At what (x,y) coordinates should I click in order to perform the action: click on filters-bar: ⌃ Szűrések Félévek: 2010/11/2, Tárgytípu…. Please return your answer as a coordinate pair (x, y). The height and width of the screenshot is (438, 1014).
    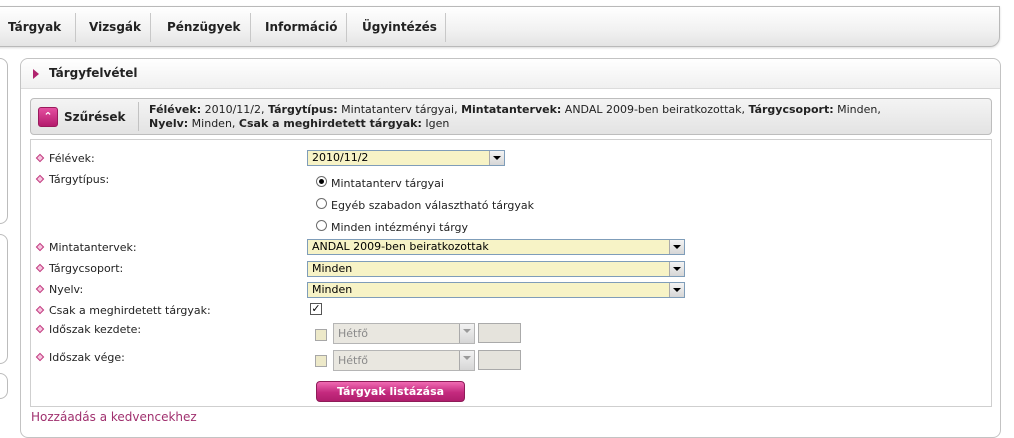
    Looking at the image, I should click on (511, 116).